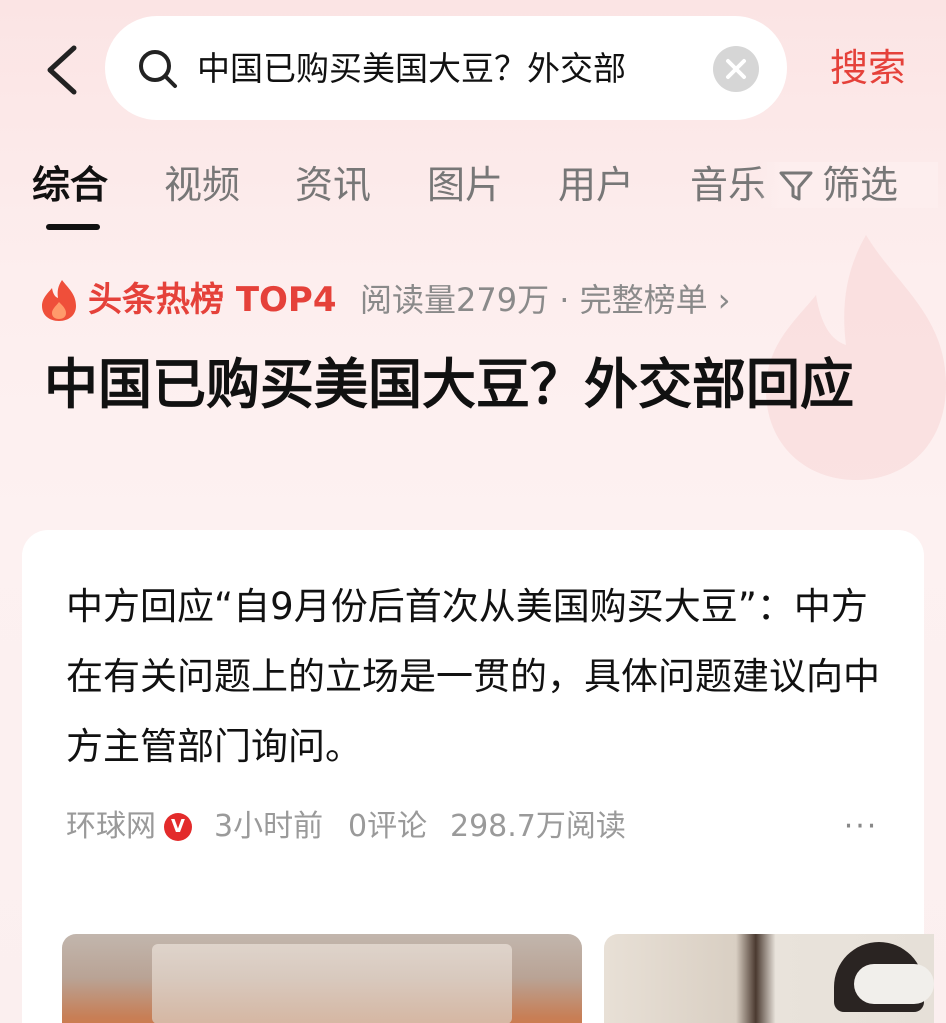 This screenshot has height=1023, width=946. What do you see at coordinates (596, 185) in the screenshot?
I see `tab-users: 用户` at bounding box center [596, 185].